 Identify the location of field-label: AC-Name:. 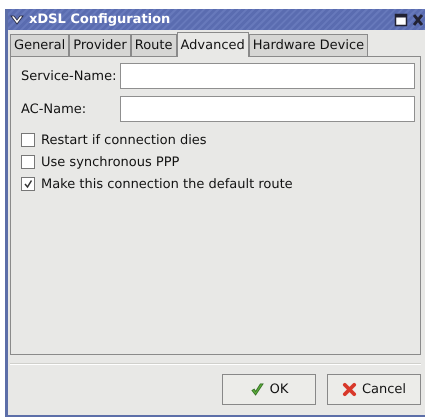
(54, 109).